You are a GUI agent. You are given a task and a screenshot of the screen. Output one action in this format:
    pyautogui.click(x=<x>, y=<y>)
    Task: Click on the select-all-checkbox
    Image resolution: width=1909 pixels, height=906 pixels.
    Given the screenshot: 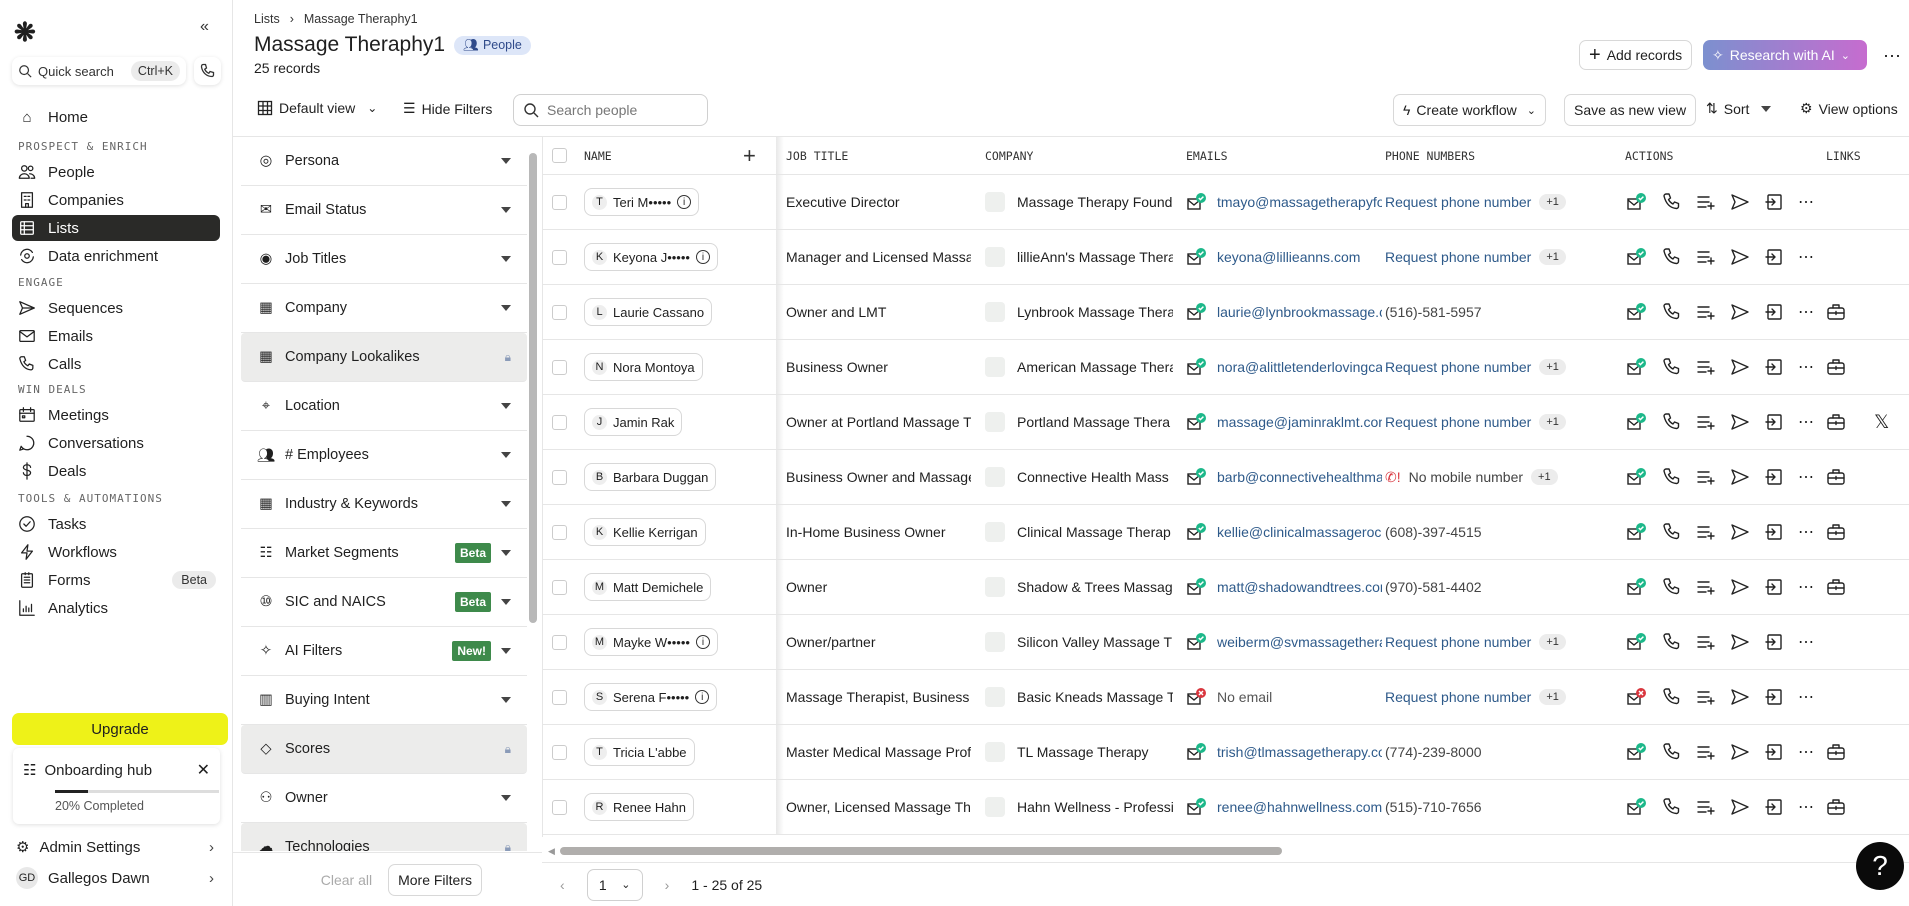 What is the action you would take?
    pyautogui.click(x=560, y=155)
    